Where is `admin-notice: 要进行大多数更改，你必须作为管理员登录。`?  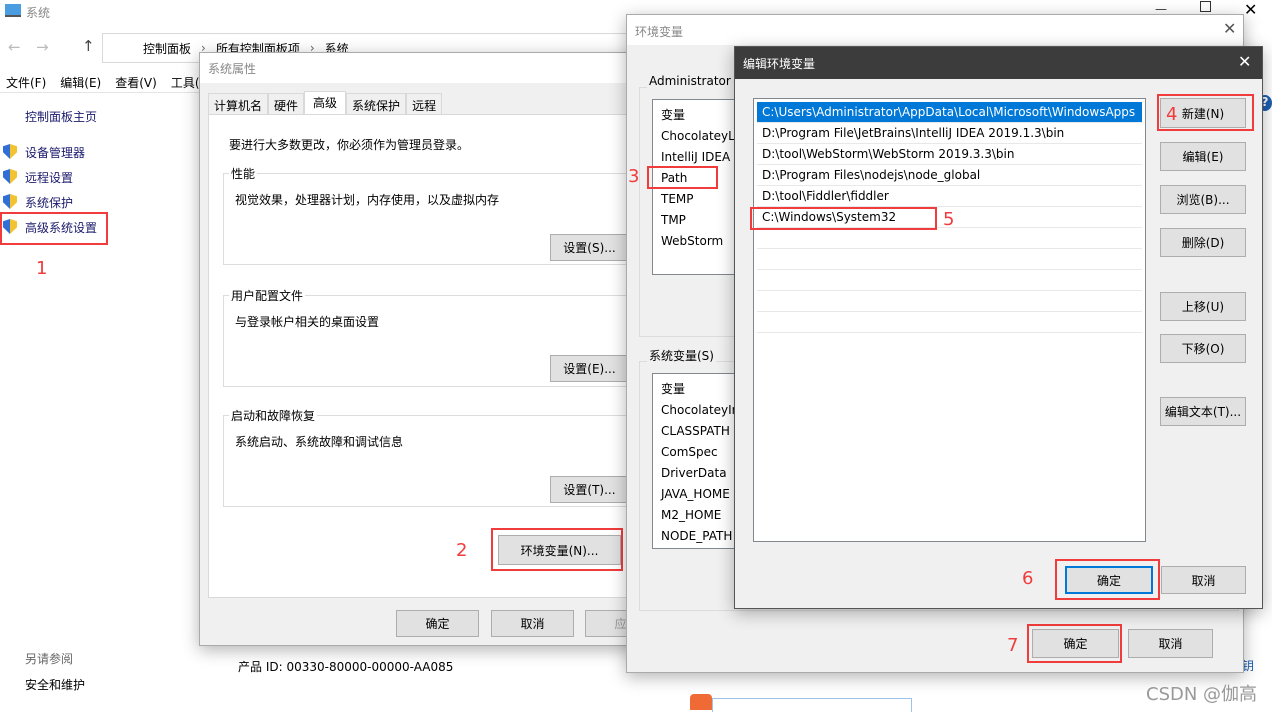 admin-notice: 要进行大多数更改，你必须作为管理员登录。 is located at coordinates (349, 145).